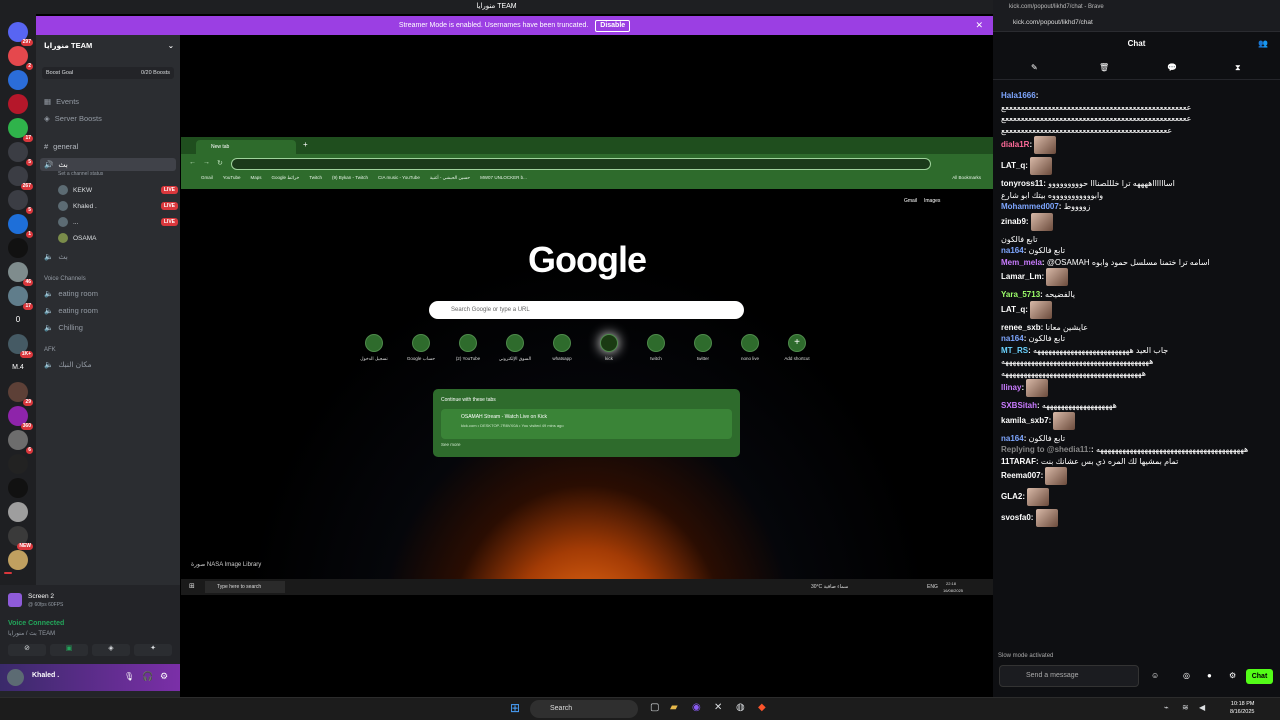 This screenshot has height=720, width=1280. Describe the element at coordinates (515, 348) in the screenshot. I see `shortcut: السوق الإلكتروني` at that location.